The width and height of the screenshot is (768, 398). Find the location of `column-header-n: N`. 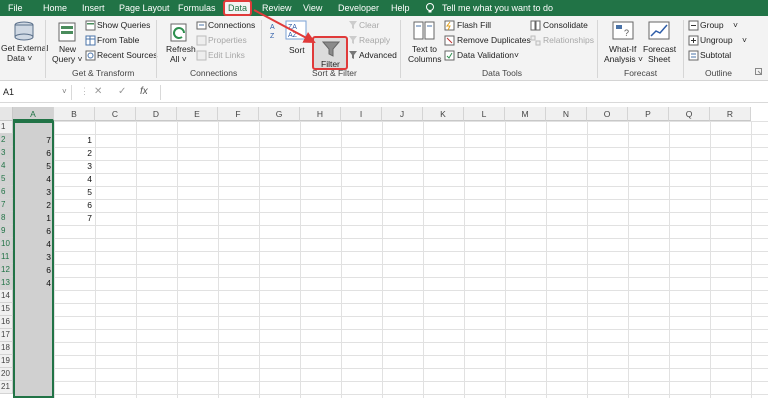

column-header-n: N is located at coordinates (566, 114).